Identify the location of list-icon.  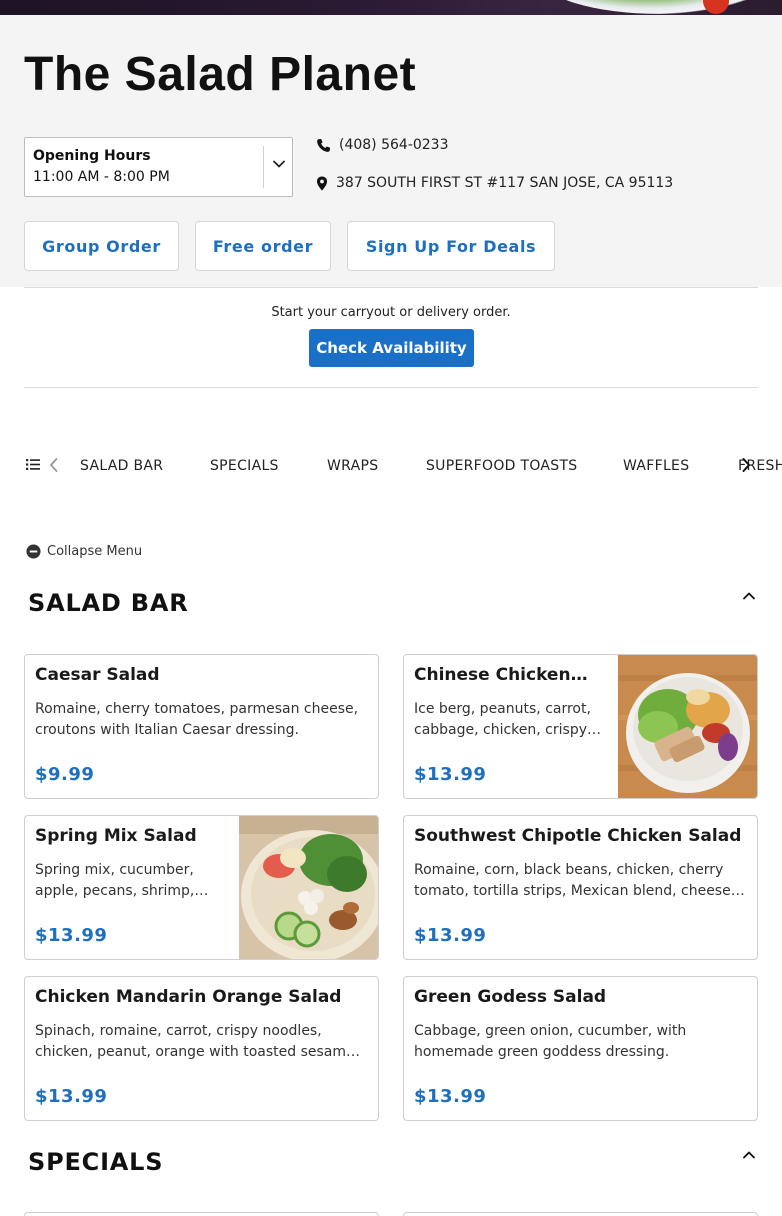
(33, 464).